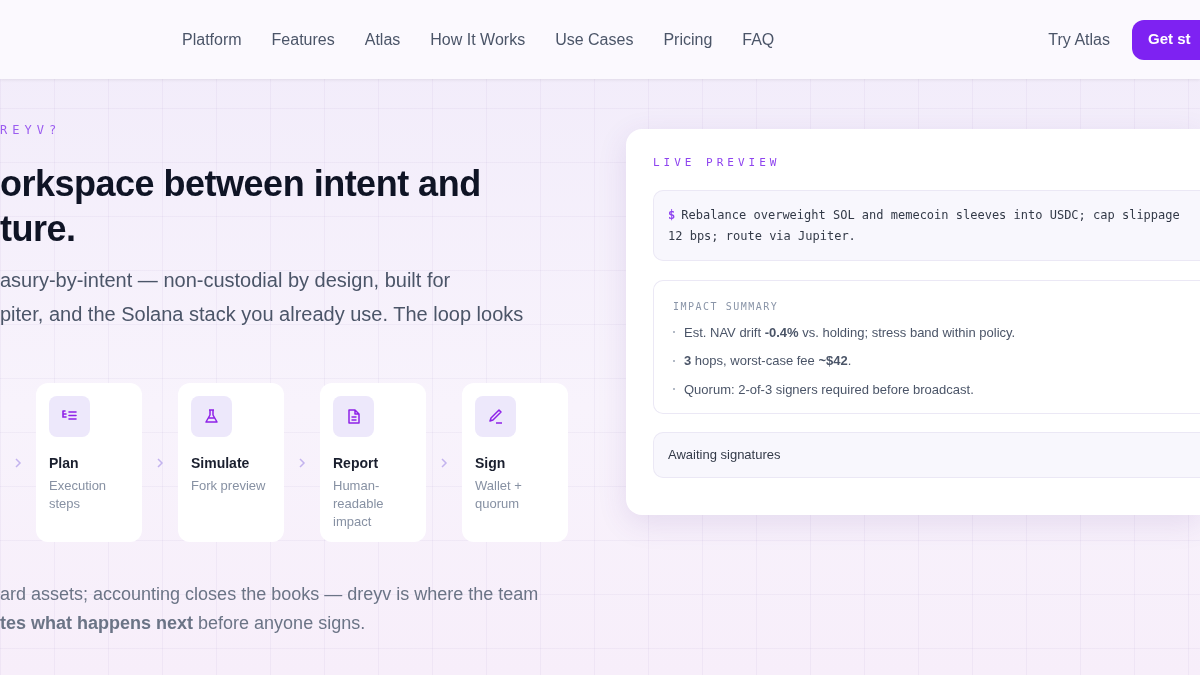 This screenshot has width=1200, height=675. Describe the element at coordinates (829, 389) in the screenshot. I see `summary-item: Quorum: 2-of-3 signers required before broadcast.` at that location.